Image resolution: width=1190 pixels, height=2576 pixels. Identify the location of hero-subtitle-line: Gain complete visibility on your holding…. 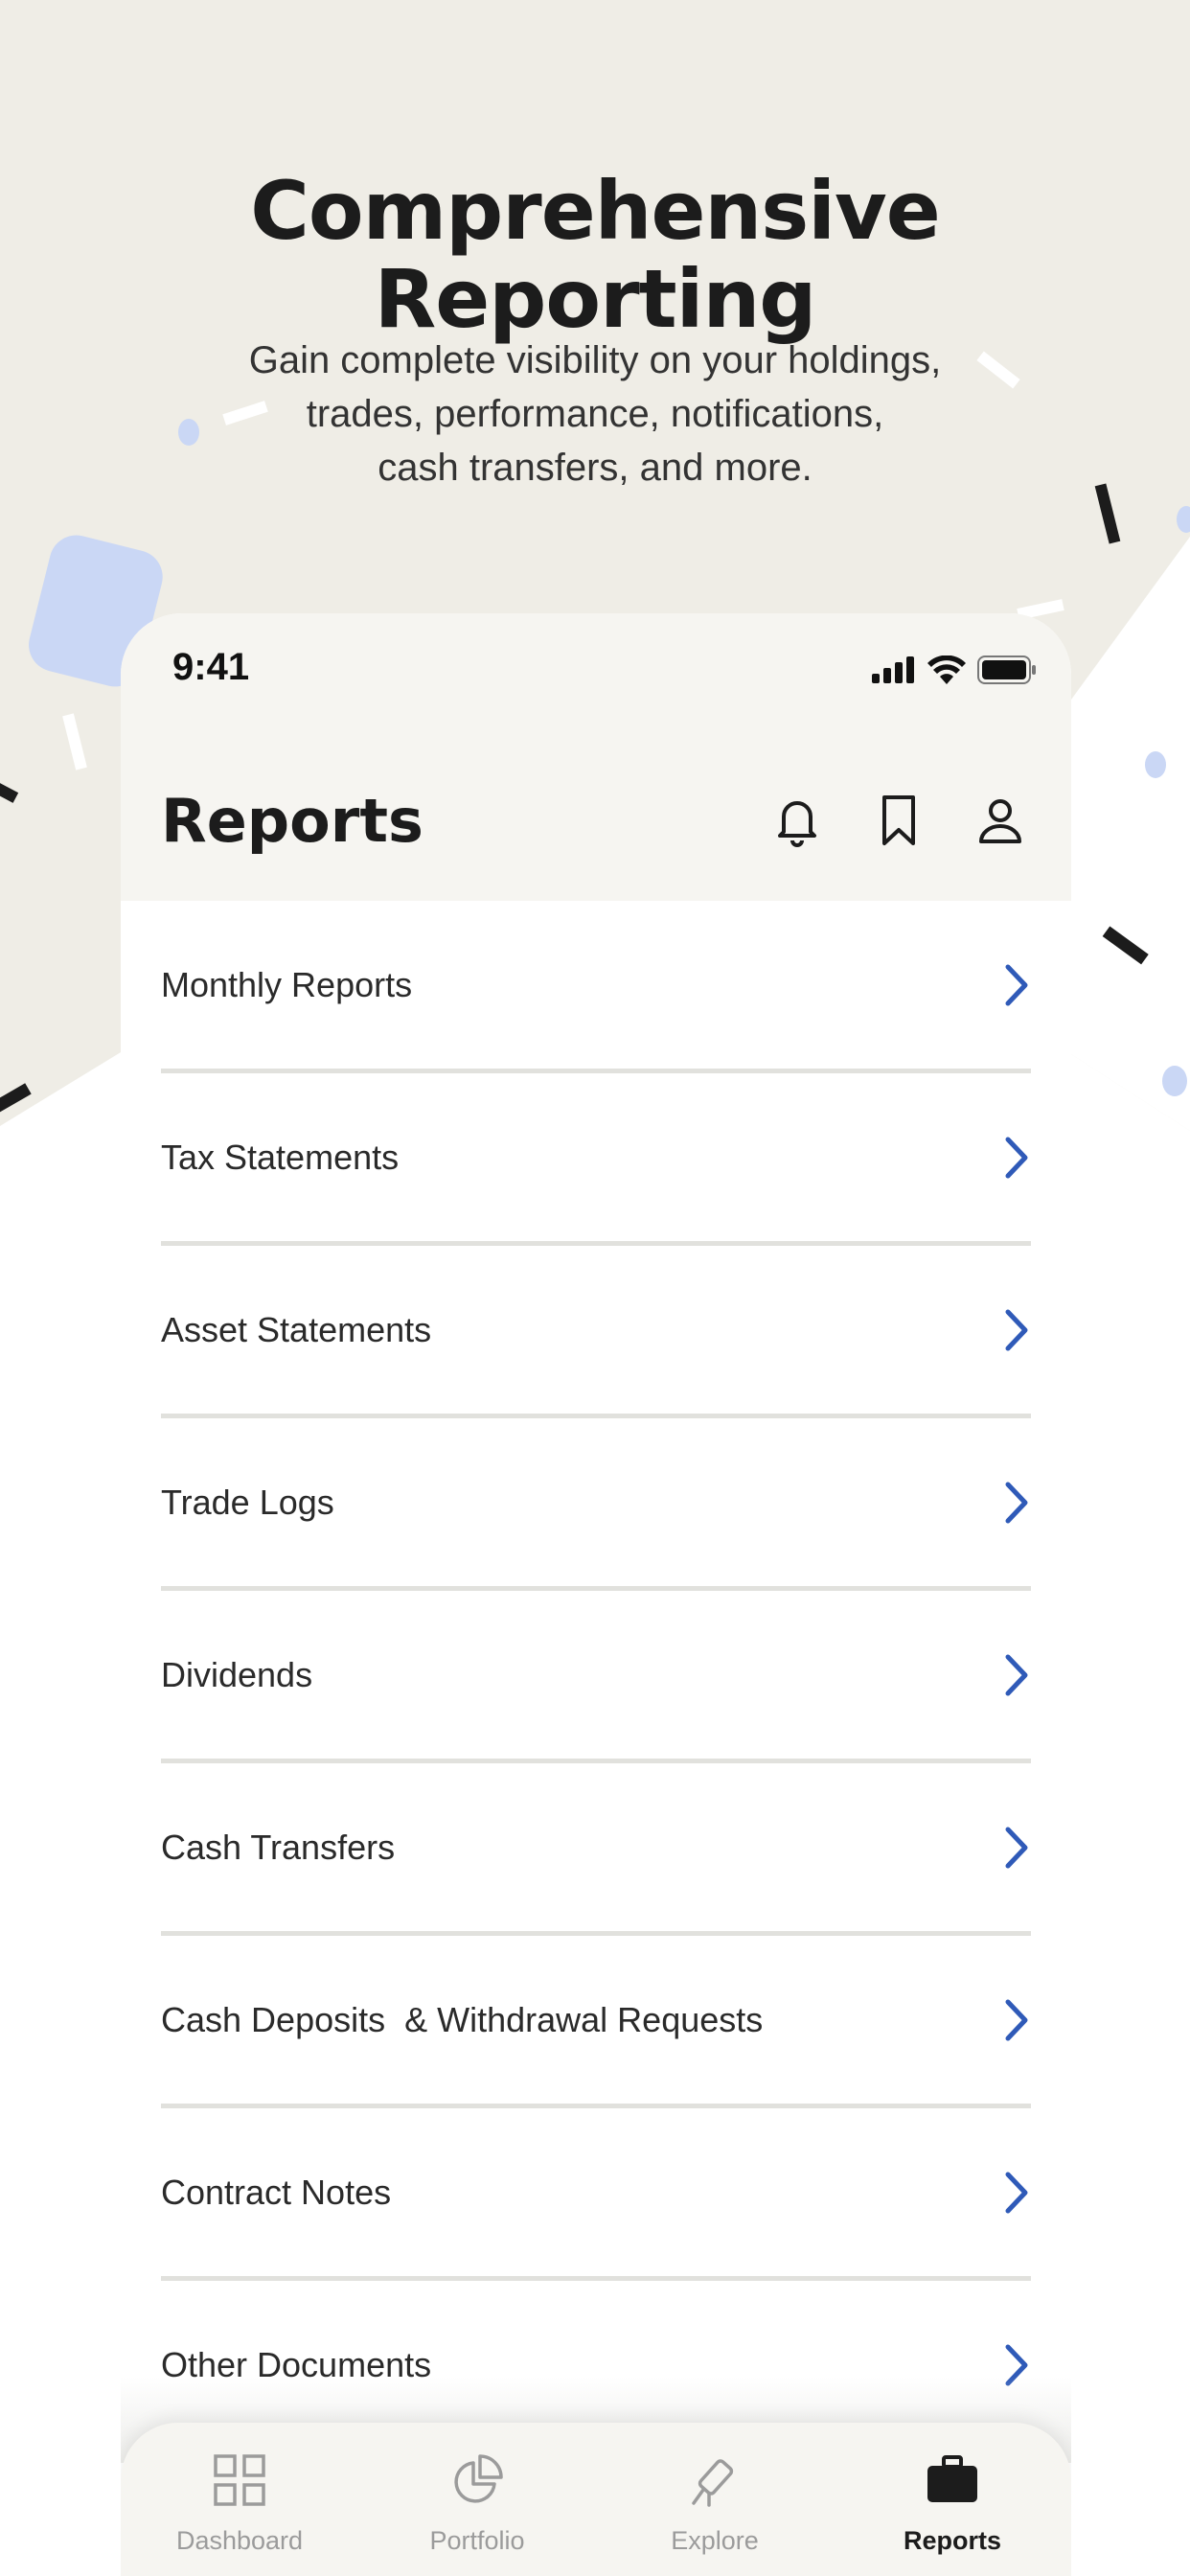
(595, 360).